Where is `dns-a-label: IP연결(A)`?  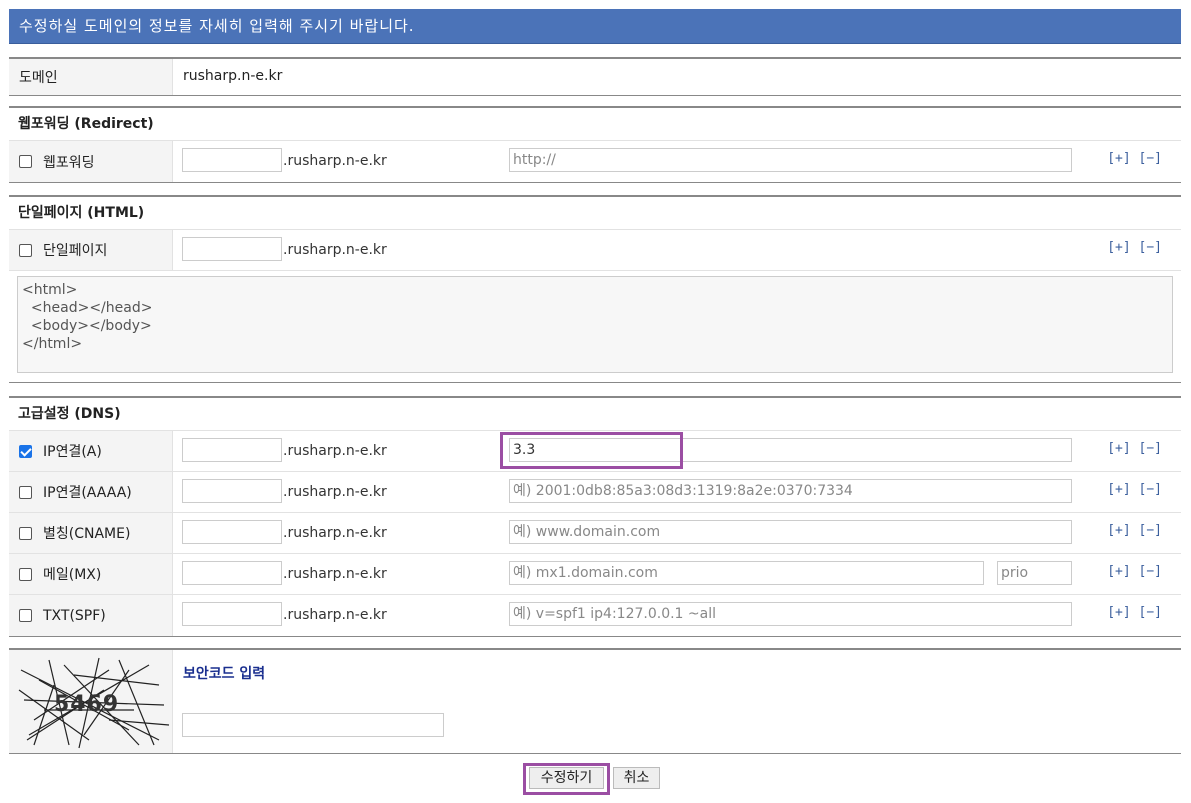
dns-a-label: IP연결(A) is located at coordinates (72, 452).